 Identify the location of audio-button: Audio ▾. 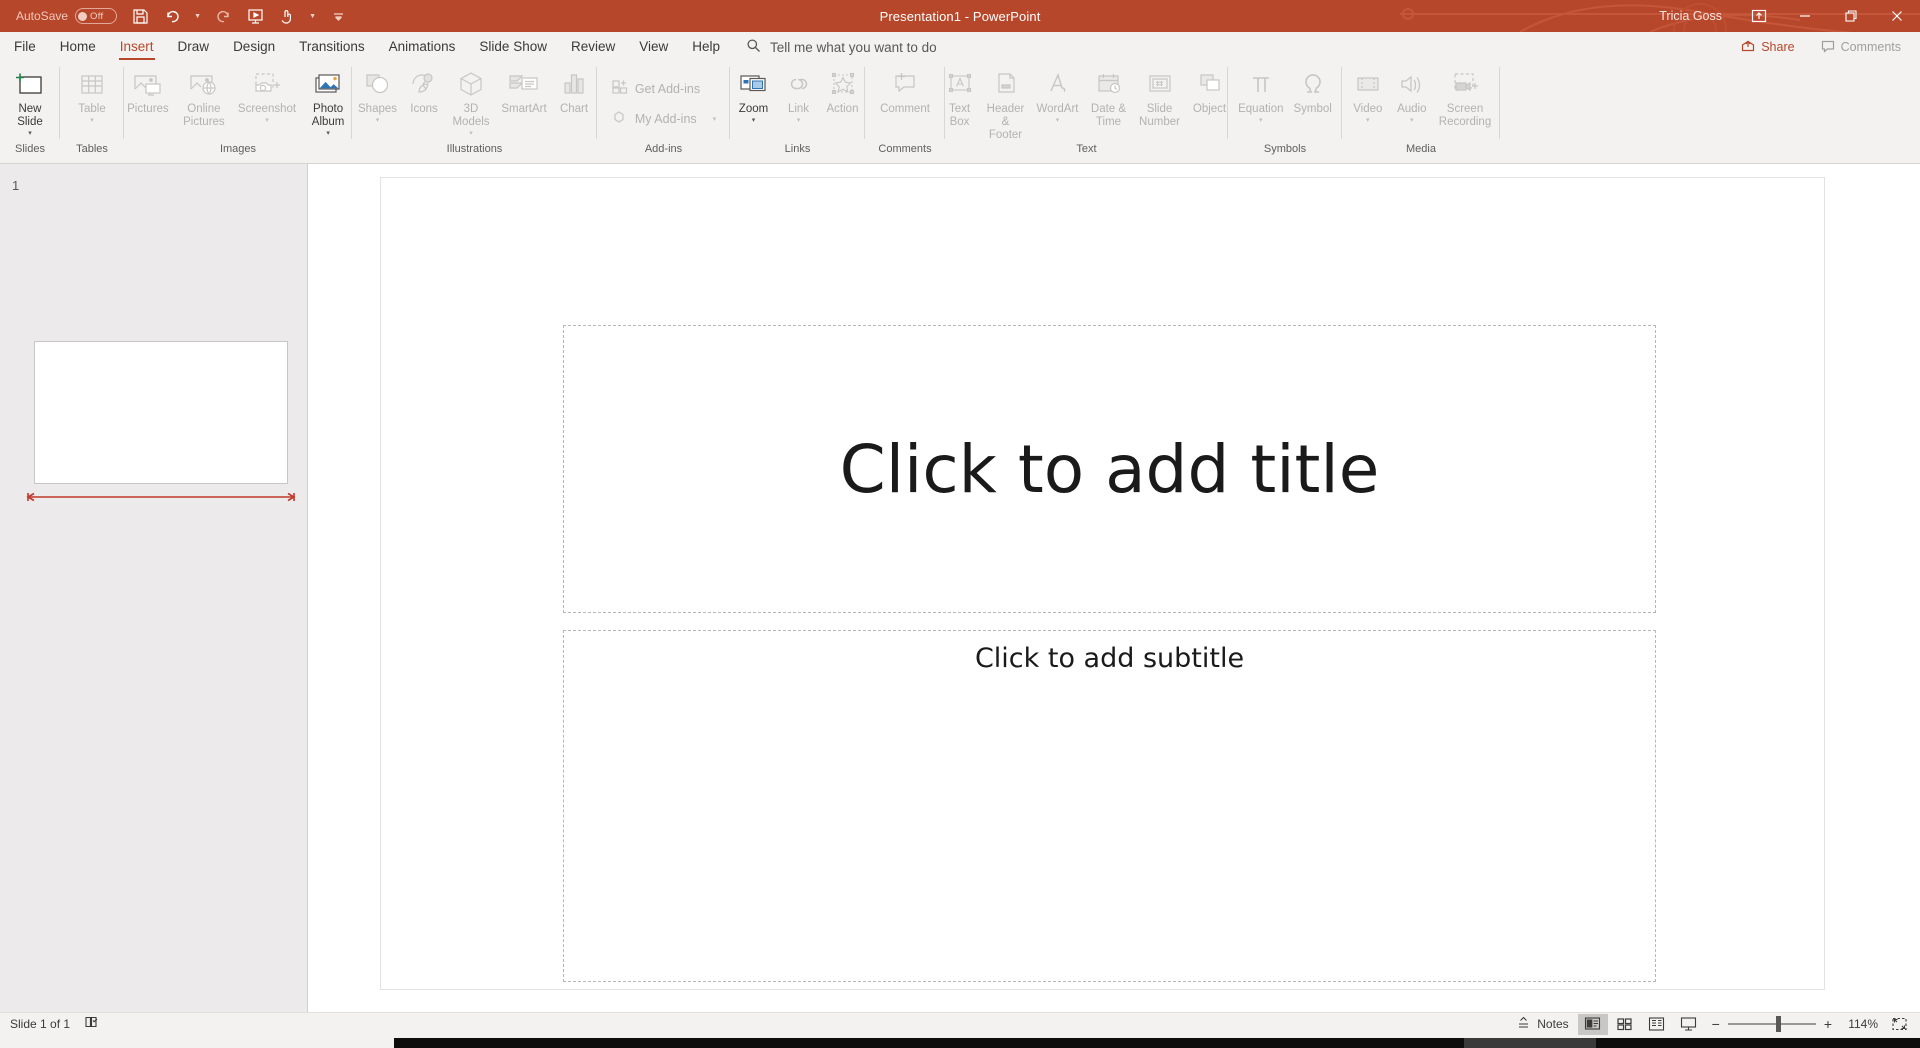
(1412, 102).